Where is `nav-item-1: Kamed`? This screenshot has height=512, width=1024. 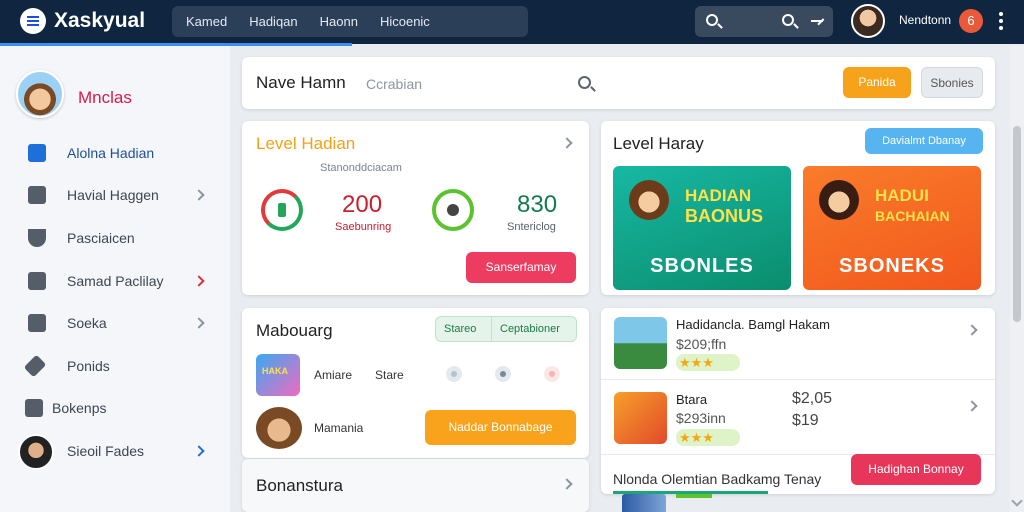
nav-item-1: Kamed is located at coordinates (206, 21).